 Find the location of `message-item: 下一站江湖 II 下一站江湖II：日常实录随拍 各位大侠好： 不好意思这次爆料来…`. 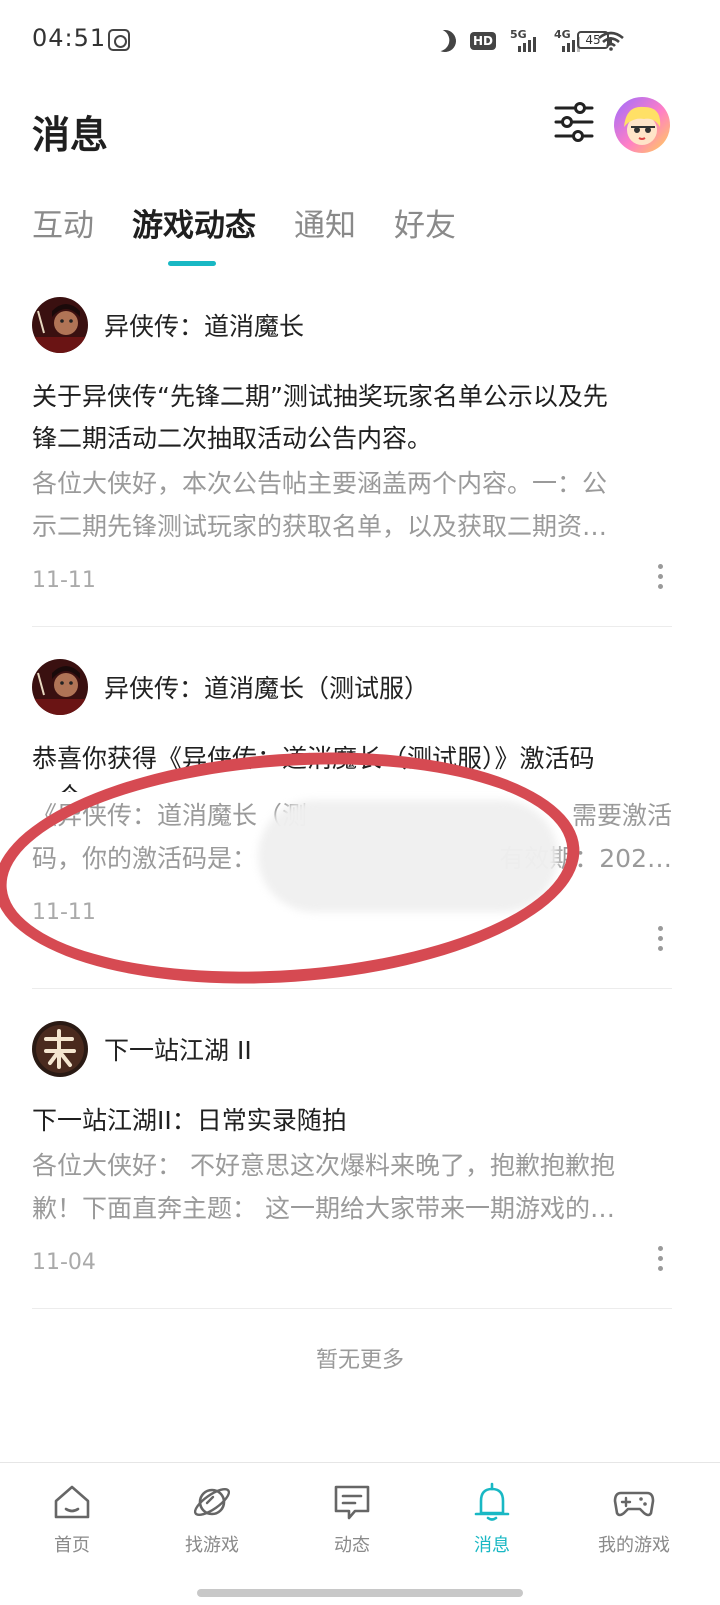

message-item: 下一站江湖 II 下一站江湖II：日常实录随拍 各位大侠好： 不好意思这次爆料来… is located at coordinates (352, 1147).